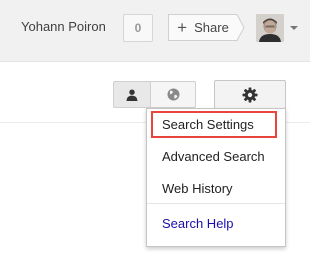 The image size is (320, 263). I want to click on menu-item-advanced-search: Advanced Search, so click(216, 156).